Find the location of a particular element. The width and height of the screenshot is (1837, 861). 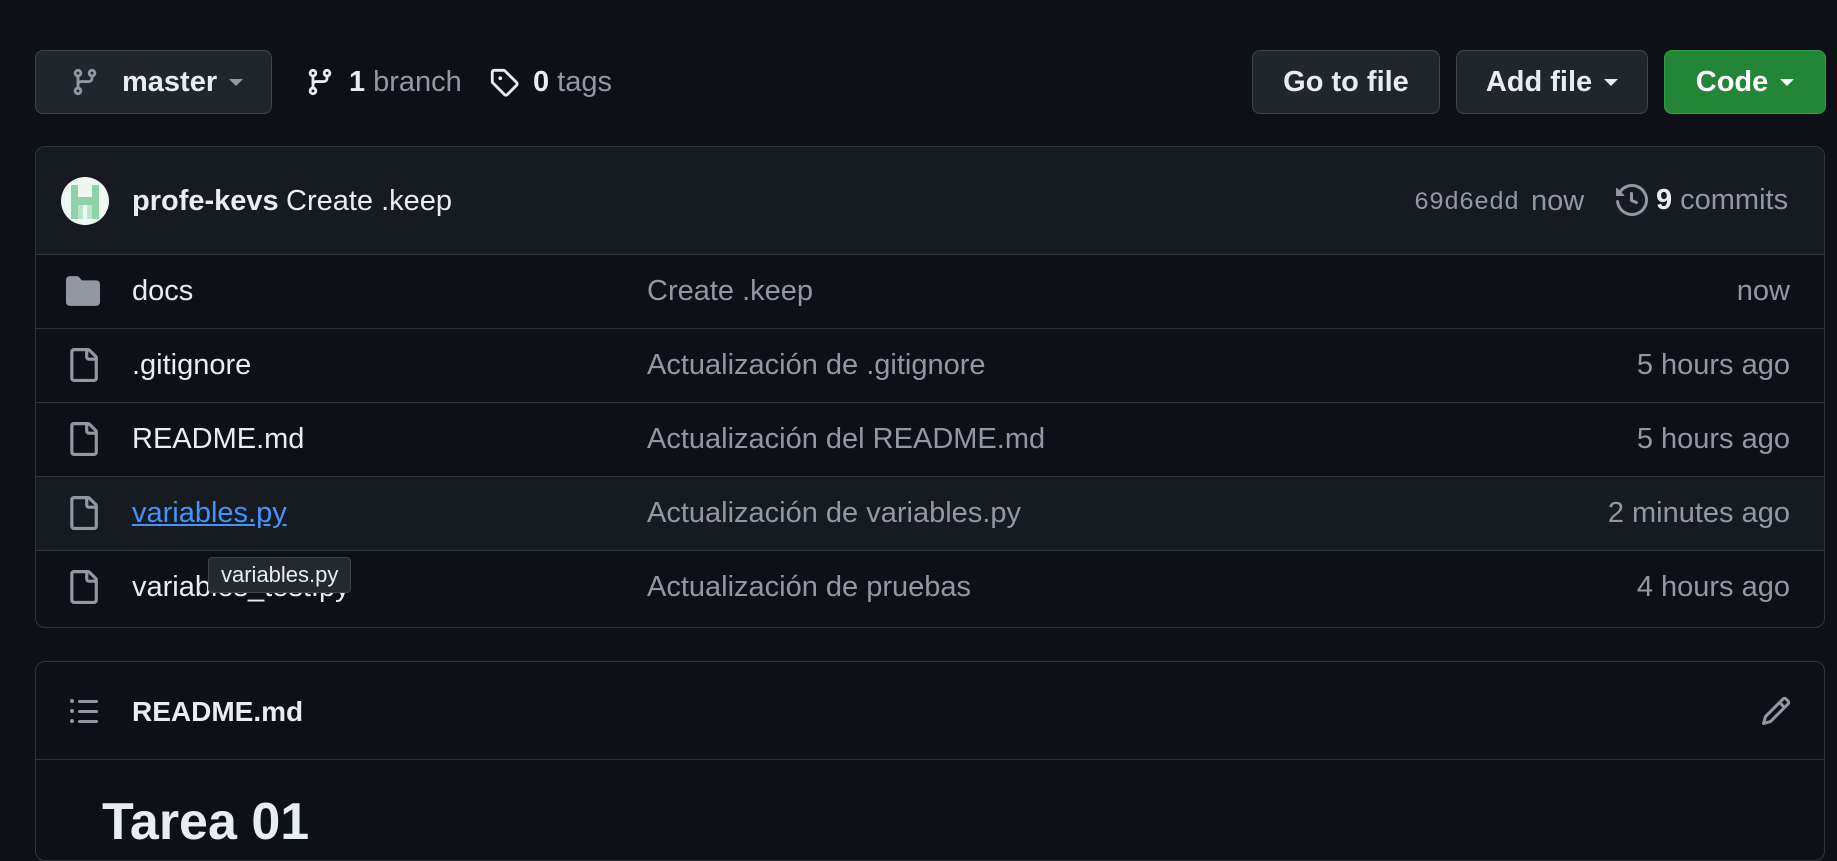

branches-link: 1 branch is located at coordinates (383, 82).